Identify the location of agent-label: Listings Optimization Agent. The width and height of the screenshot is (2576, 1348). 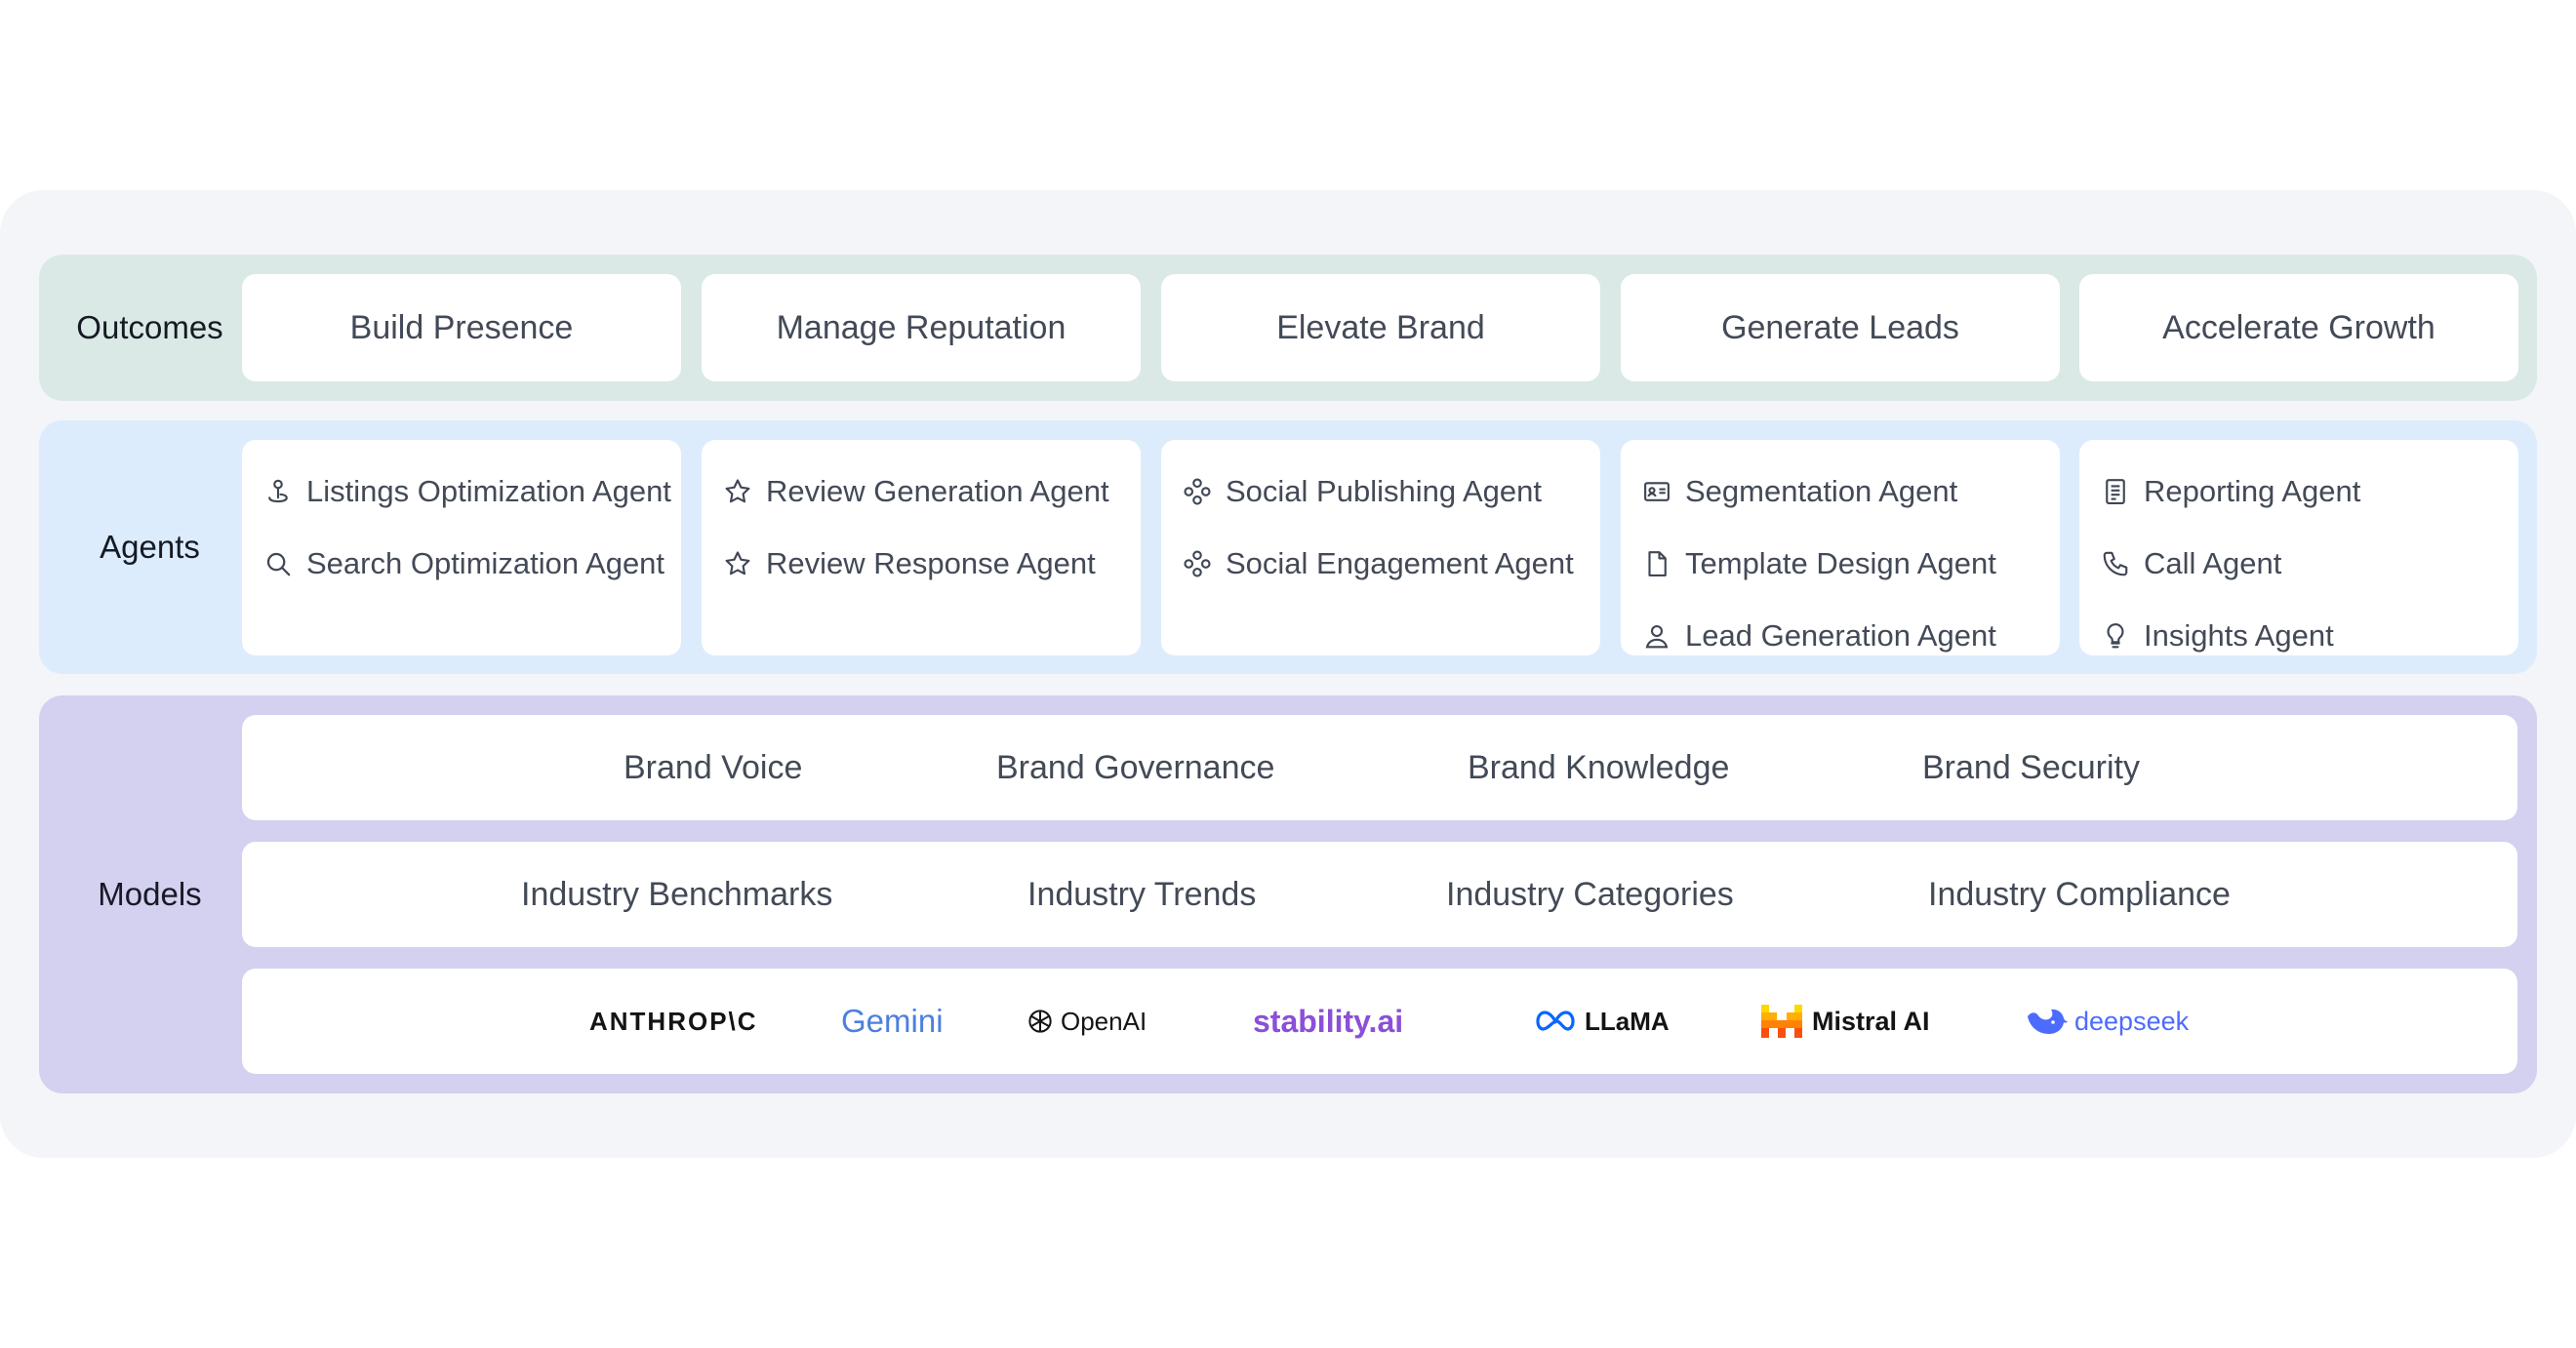
(488, 491).